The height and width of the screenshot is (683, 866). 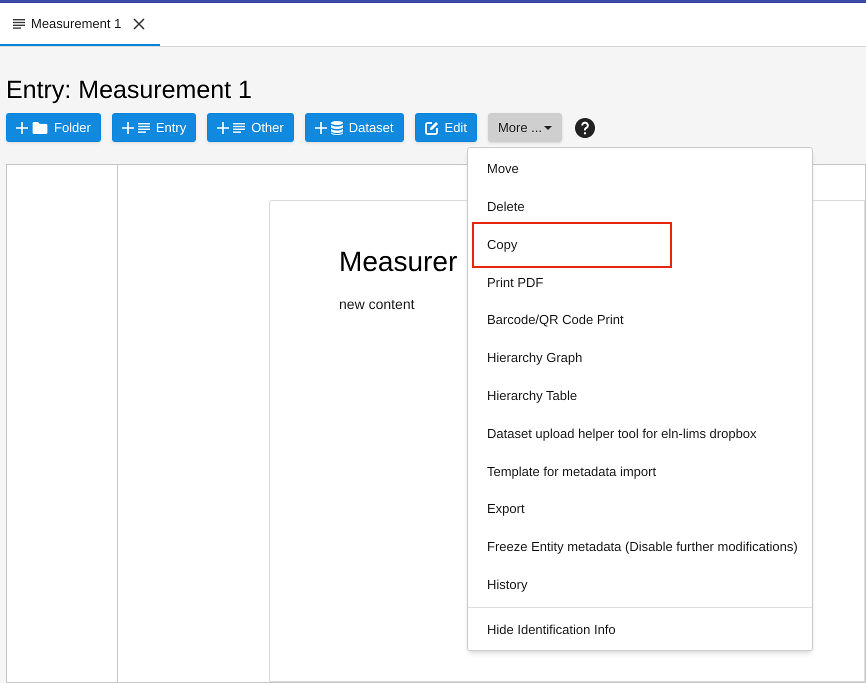 What do you see at coordinates (572, 245) in the screenshot?
I see `menu-item: Copy` at bounding box center [572, 245].